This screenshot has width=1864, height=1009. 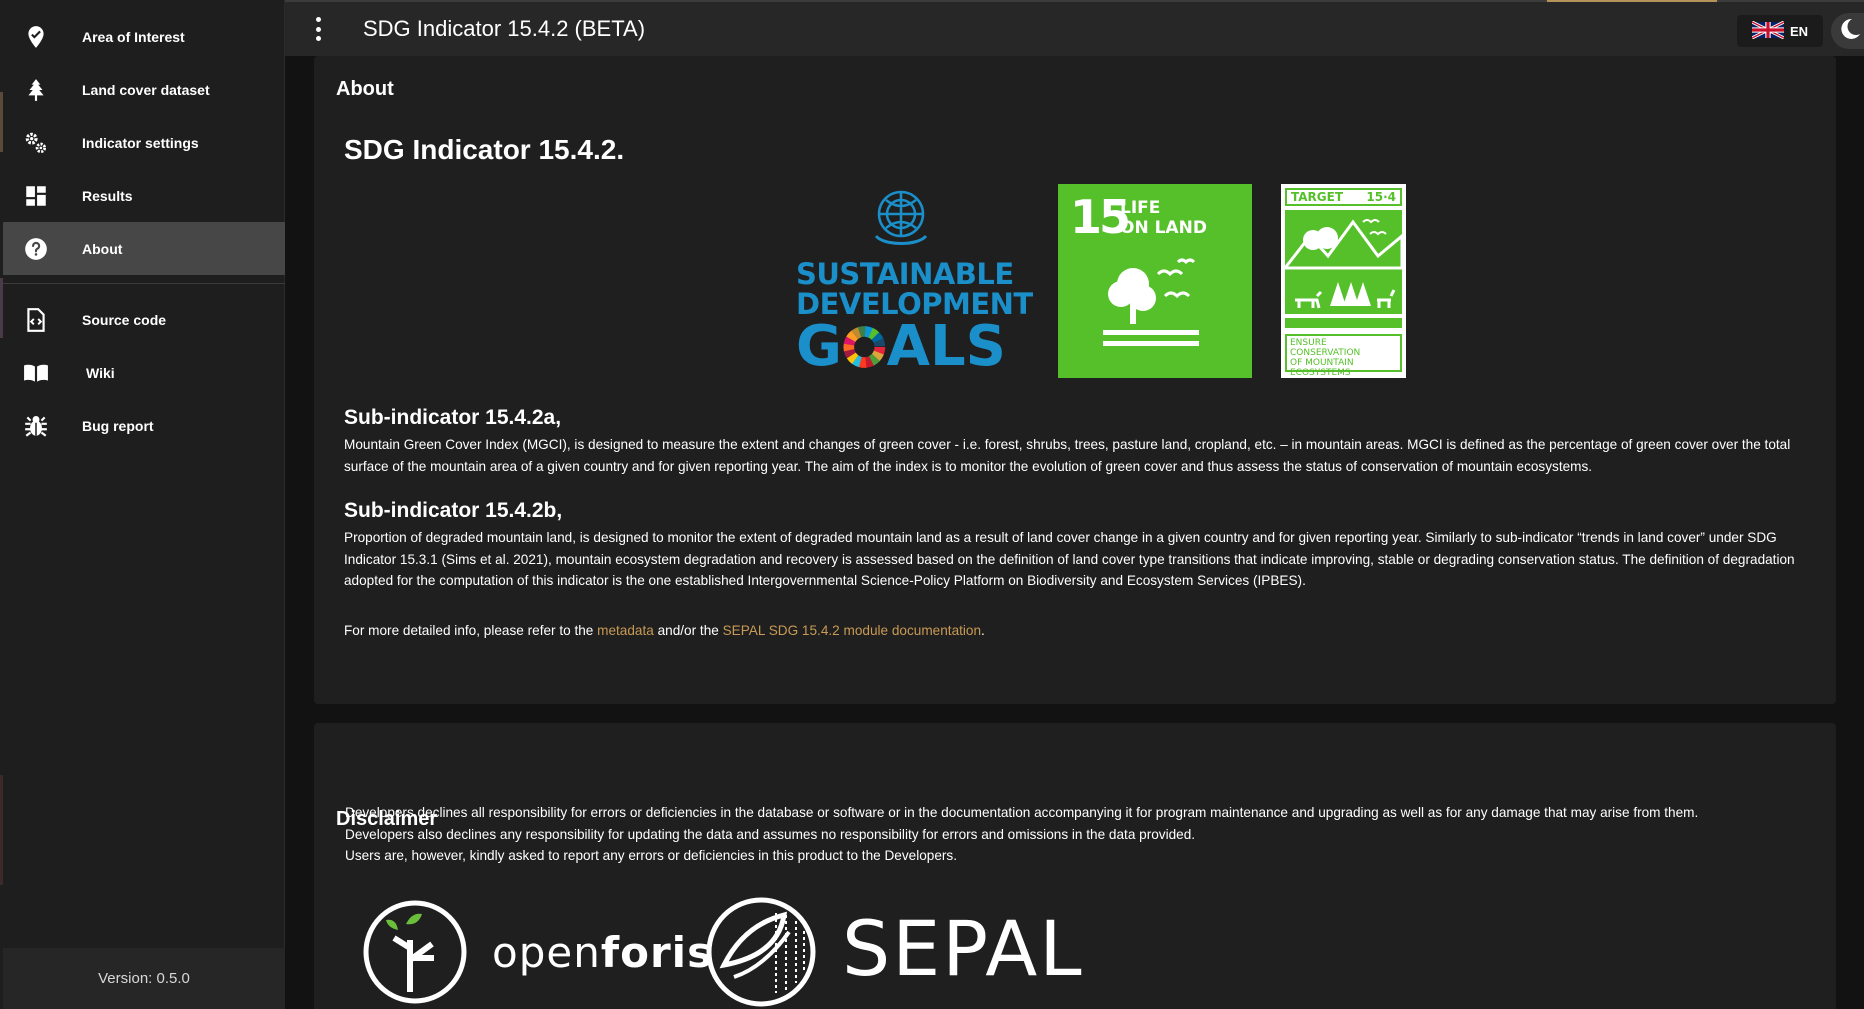 What do you see at coordinates (1151, 302) in the screenshot?
I see `tree-birds-icon` at bounding box center [1151, 302].